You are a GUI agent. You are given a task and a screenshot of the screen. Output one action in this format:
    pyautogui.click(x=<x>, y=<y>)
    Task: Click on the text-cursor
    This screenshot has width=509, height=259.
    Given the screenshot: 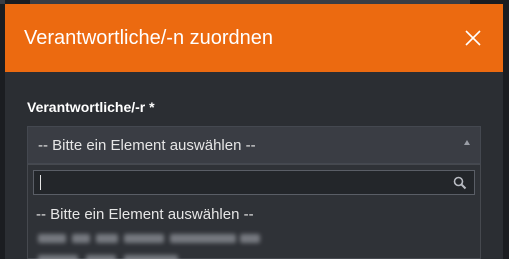 What is the action you would take?
    pyautogui.click(x=40, y=182)
    